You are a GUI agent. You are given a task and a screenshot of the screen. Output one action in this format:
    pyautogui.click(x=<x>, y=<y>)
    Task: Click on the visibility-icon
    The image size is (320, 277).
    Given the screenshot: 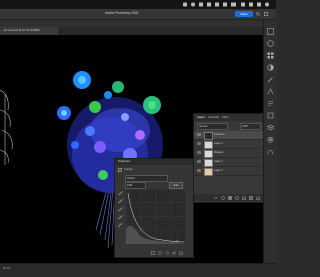 What is the action you would take?
    pyautogui.click(x=174, y=253)
    